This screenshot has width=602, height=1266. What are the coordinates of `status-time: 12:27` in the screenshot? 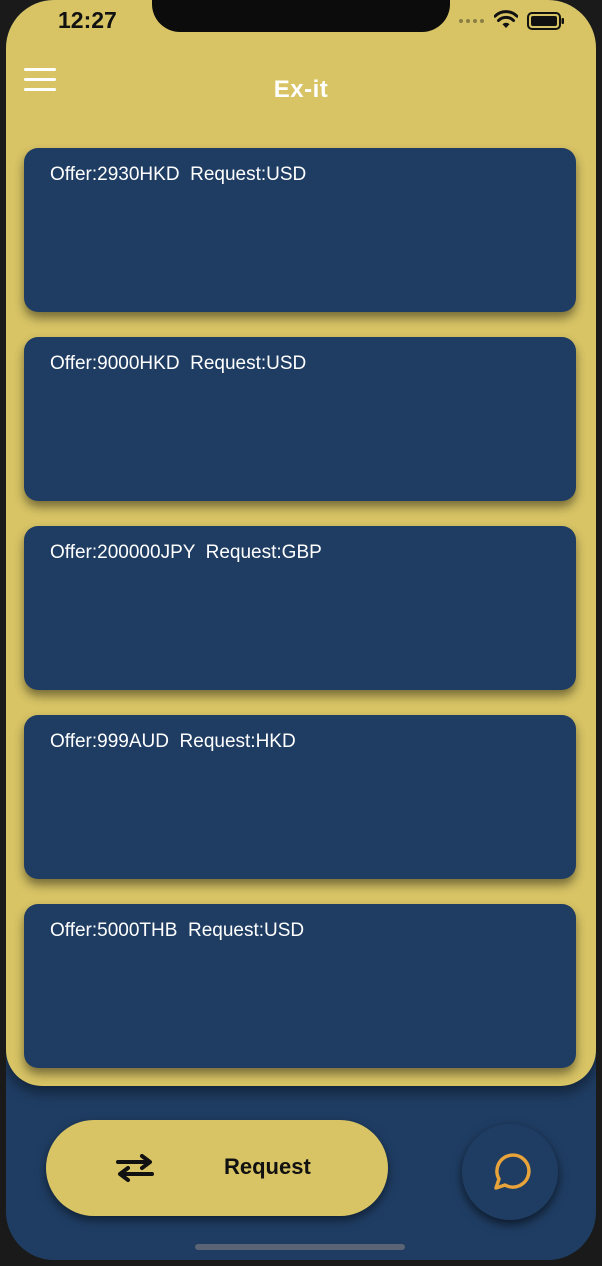 It's located at (87, 20).